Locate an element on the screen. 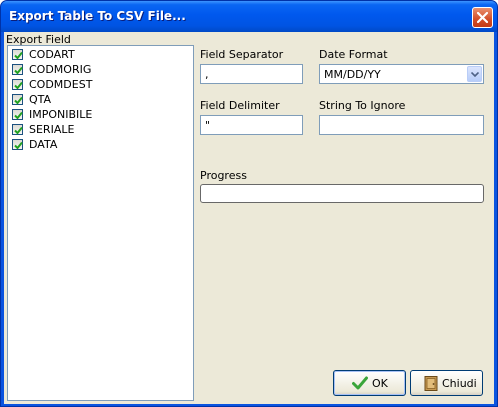 Image resolution: width=498 pixels, height=407 pixels. list-item: QTA is located at coordinates (97, 100).